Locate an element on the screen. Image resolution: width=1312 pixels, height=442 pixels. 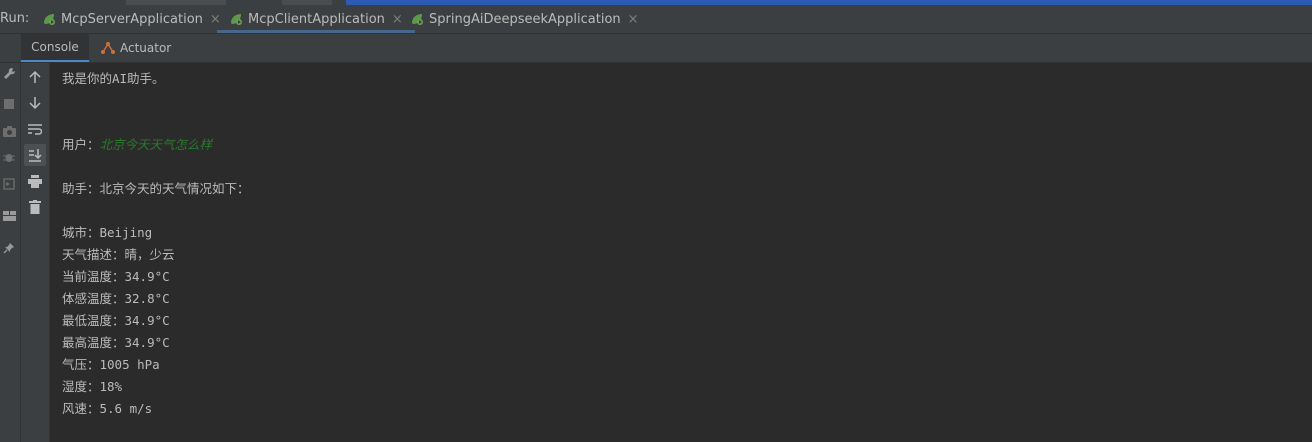
user-line: 用户：北京今天天气怎么样 is located at coordinates (137, 143).